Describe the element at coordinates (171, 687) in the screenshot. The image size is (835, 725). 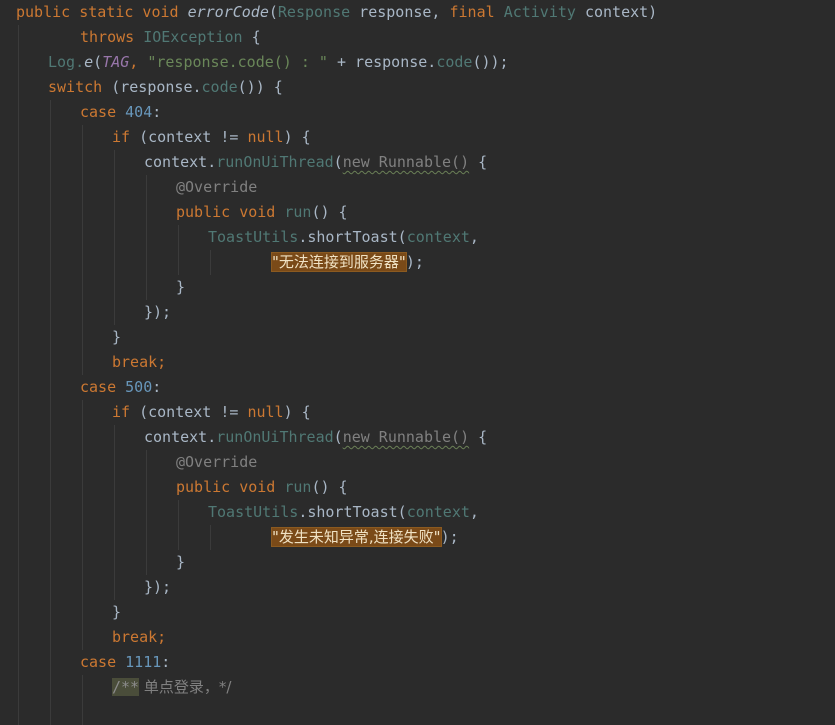
I see `code-line-28: /** 单点登录，*/` at that location.